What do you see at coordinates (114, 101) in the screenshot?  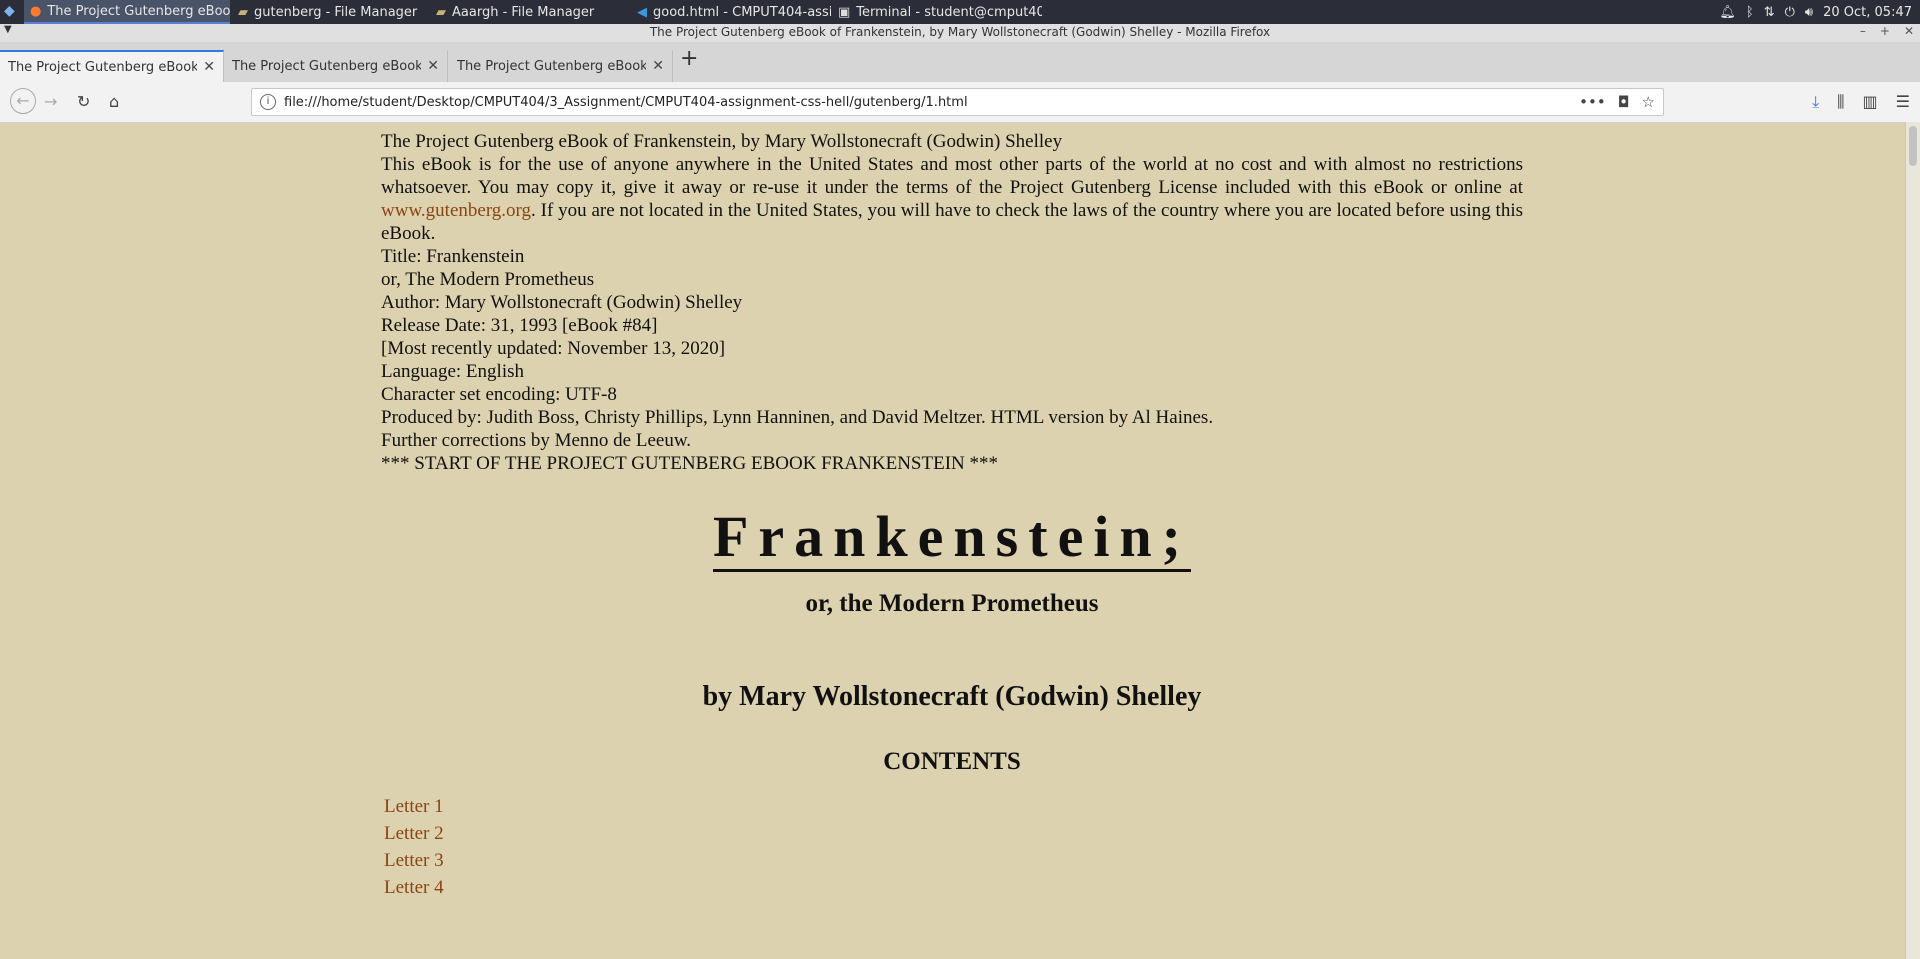 I see `home-icon: ⌂` at bounding box center [114, 101].